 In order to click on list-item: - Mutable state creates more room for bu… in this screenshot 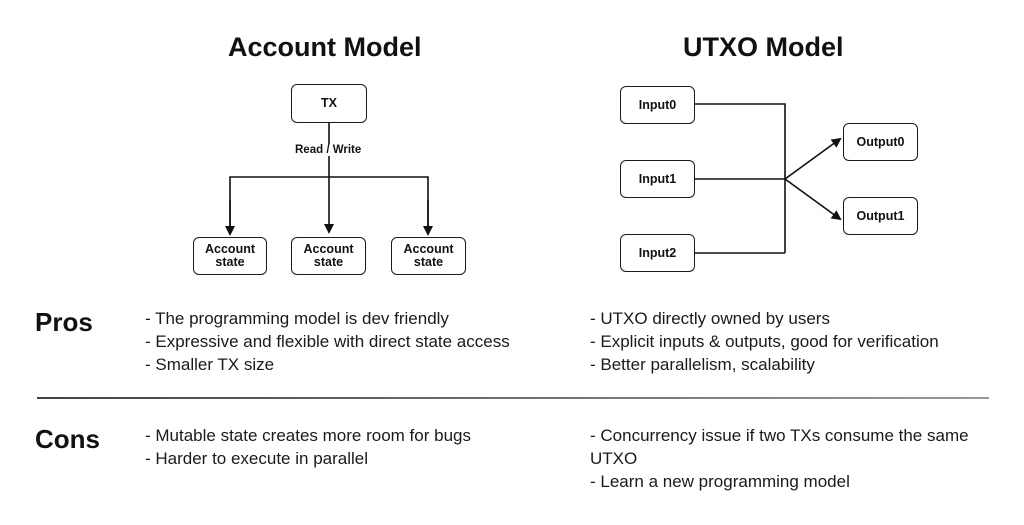, I will do `click(308, 435)`.